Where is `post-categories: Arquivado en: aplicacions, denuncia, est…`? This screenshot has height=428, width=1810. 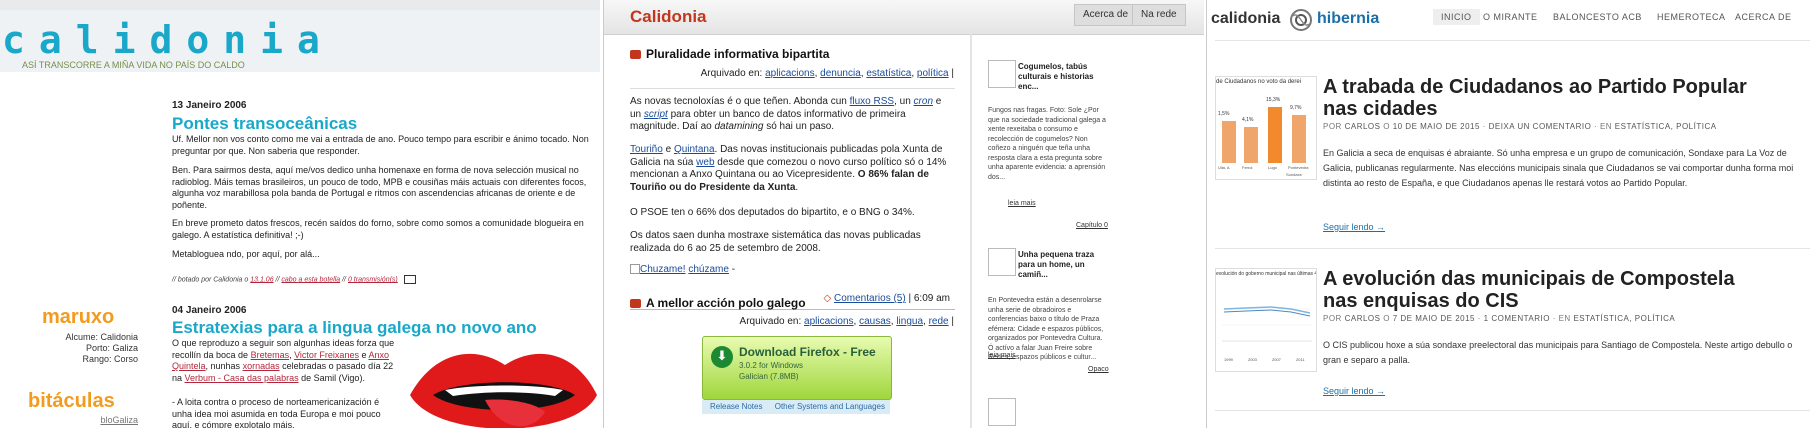 post-categories: Arquivado en: aplicacions, denuncia, est… is located at coordinates (827, 73).